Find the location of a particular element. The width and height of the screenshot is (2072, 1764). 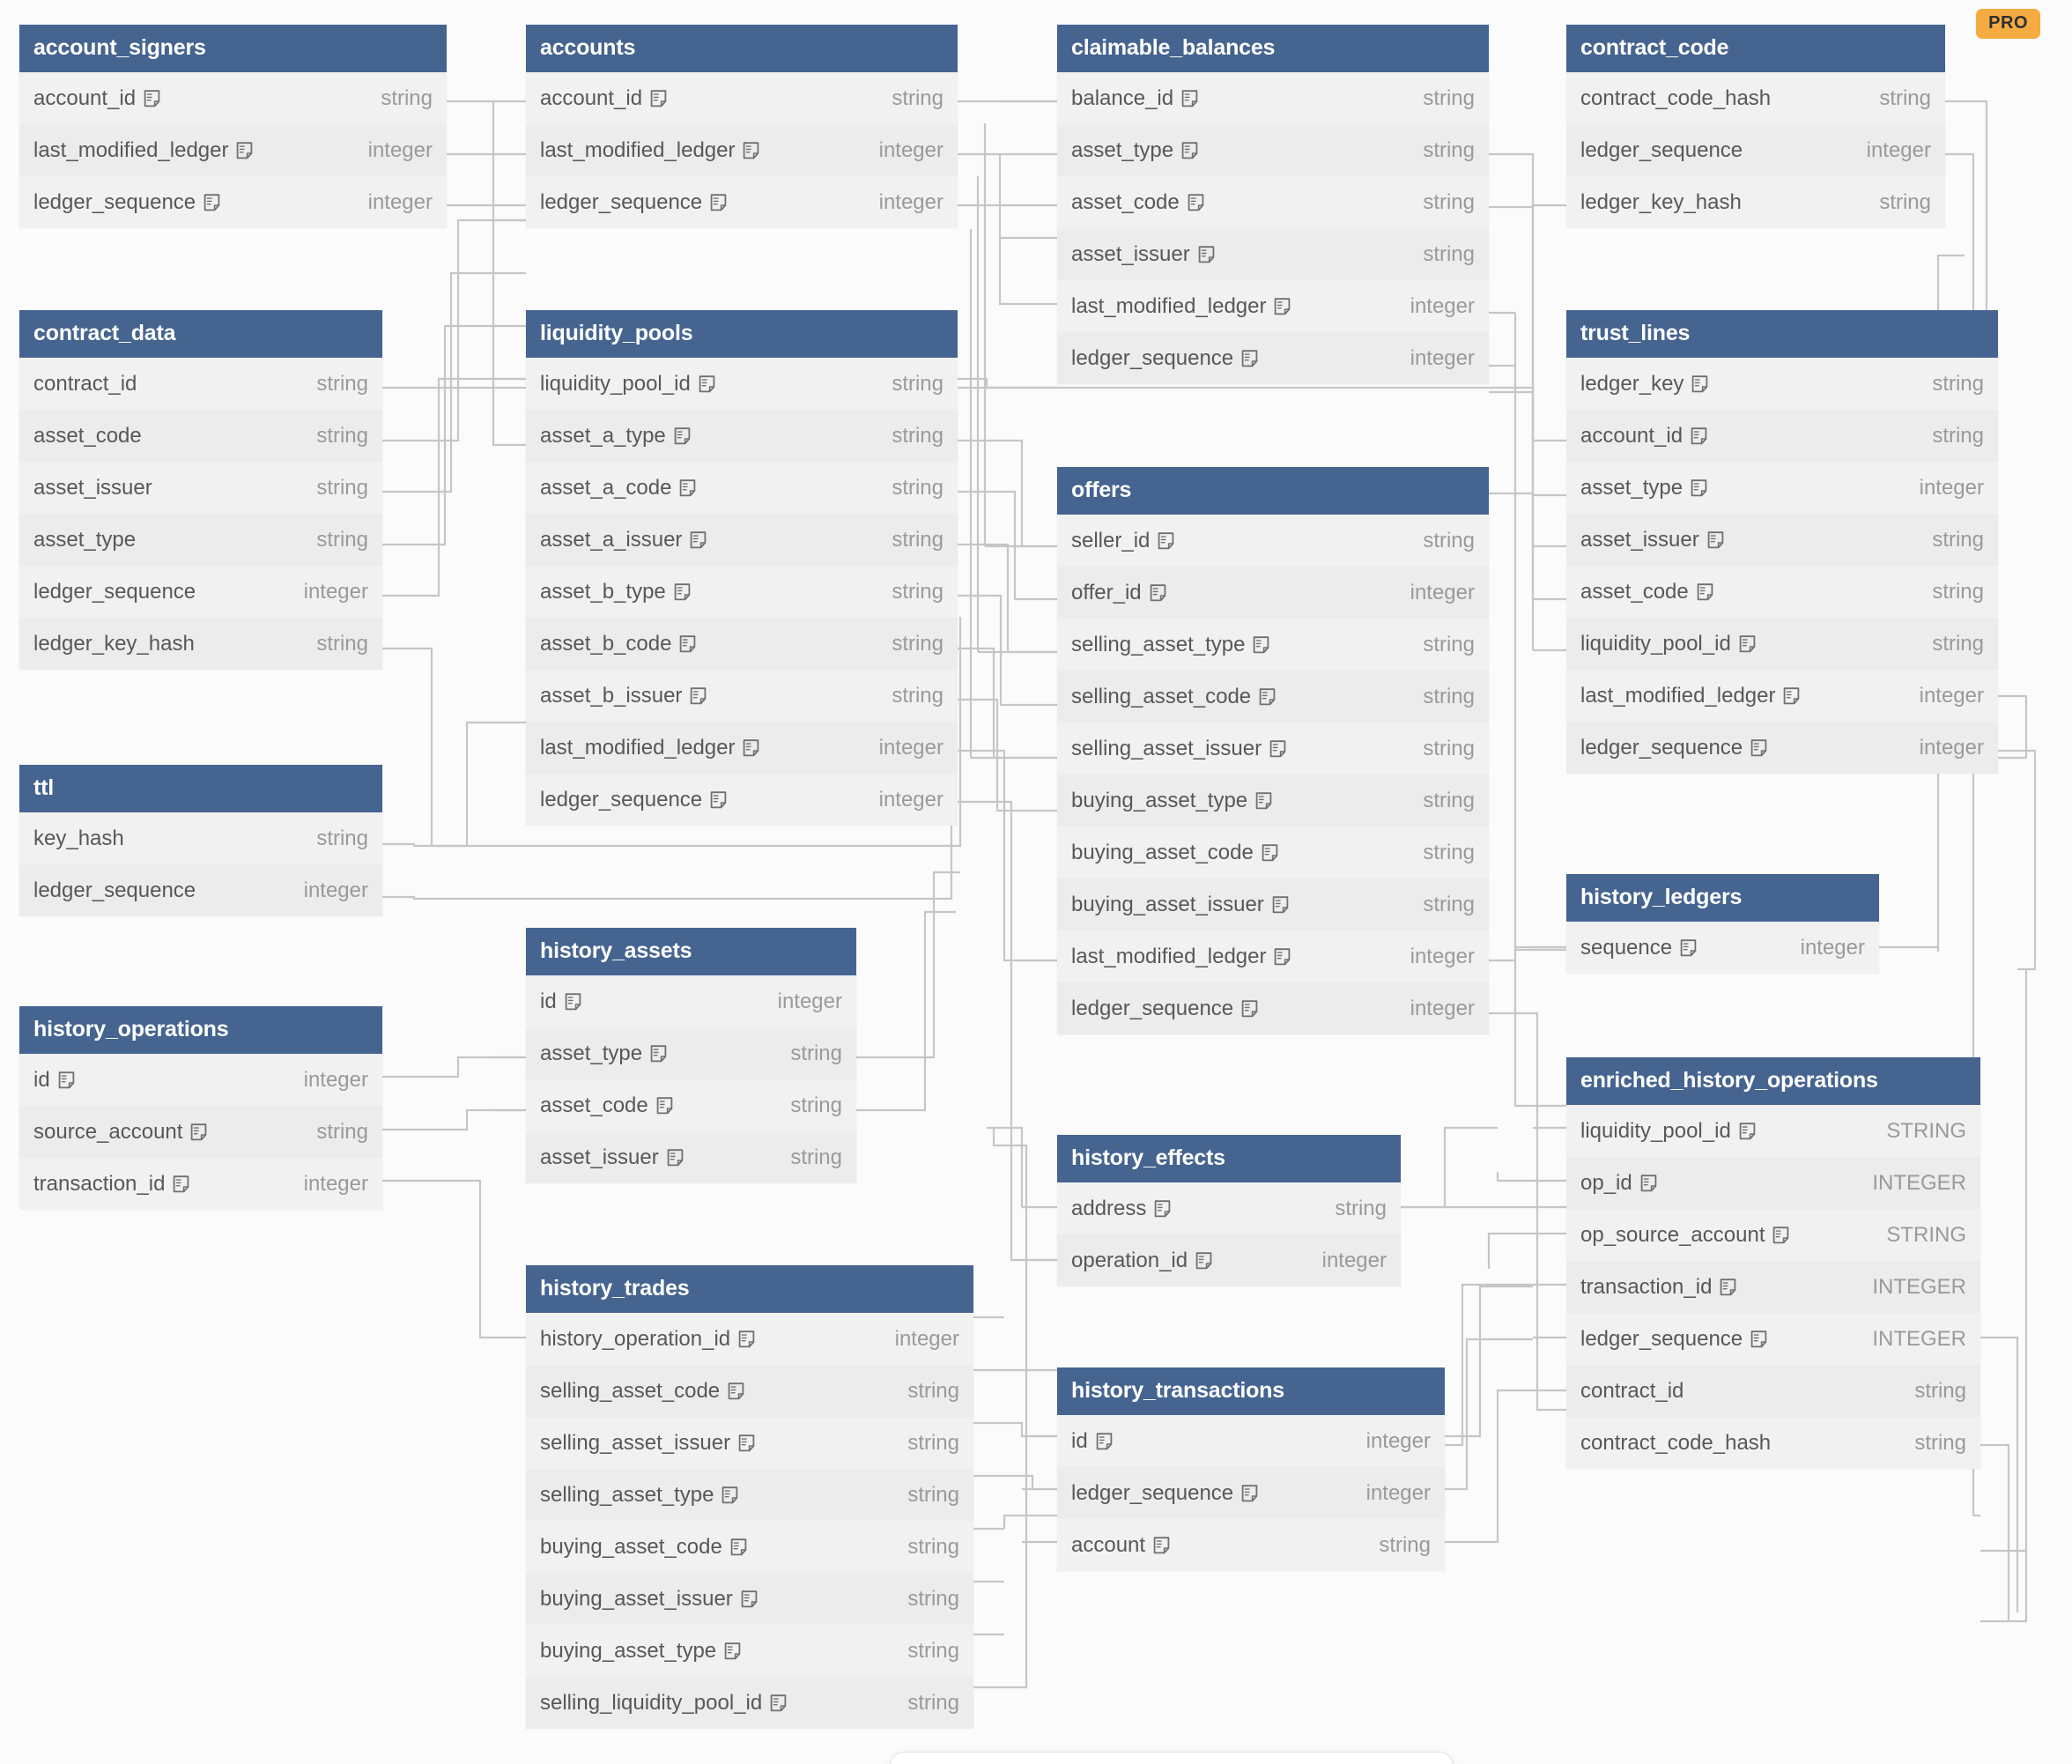

table-row: transaction_id INTEGER is located at coordinates (1773, 1287).